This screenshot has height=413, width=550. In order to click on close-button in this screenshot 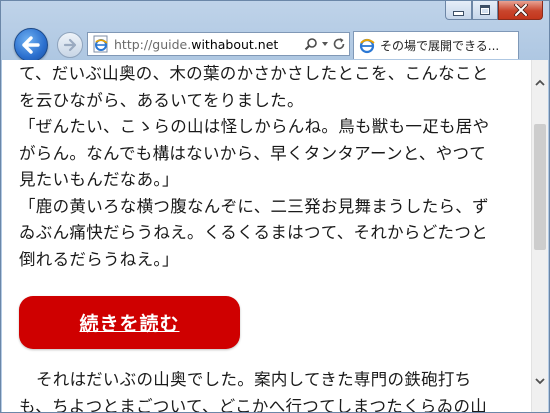, I will do `click(520, 10)`.